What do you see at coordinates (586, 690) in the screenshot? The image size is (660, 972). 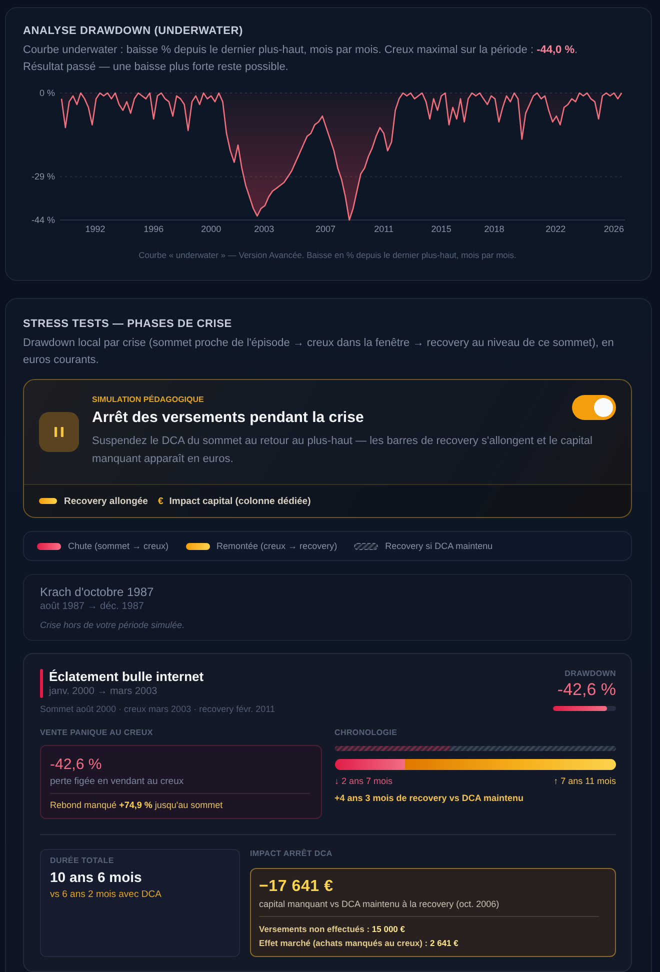 I see `drawdown-value: -42,6 %` at bounding box center [586, 690].